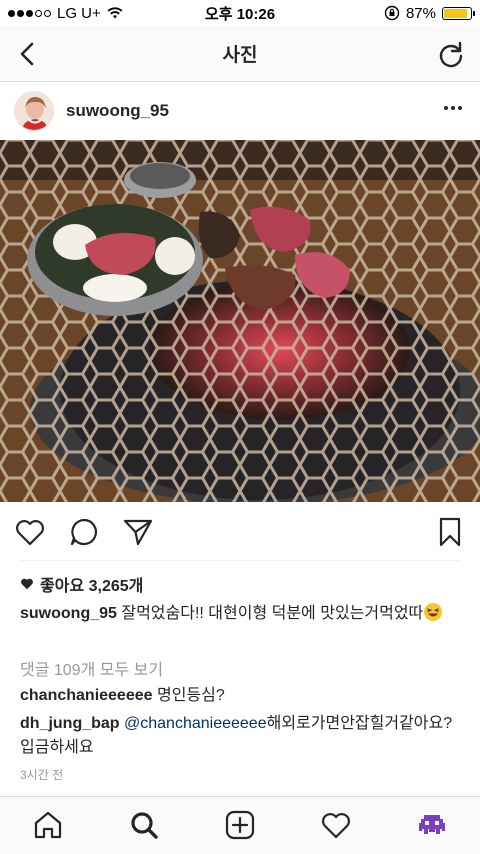 The height and width of the screenshot is (854, 480). I want to click on battery-icon, so click(458, 13).